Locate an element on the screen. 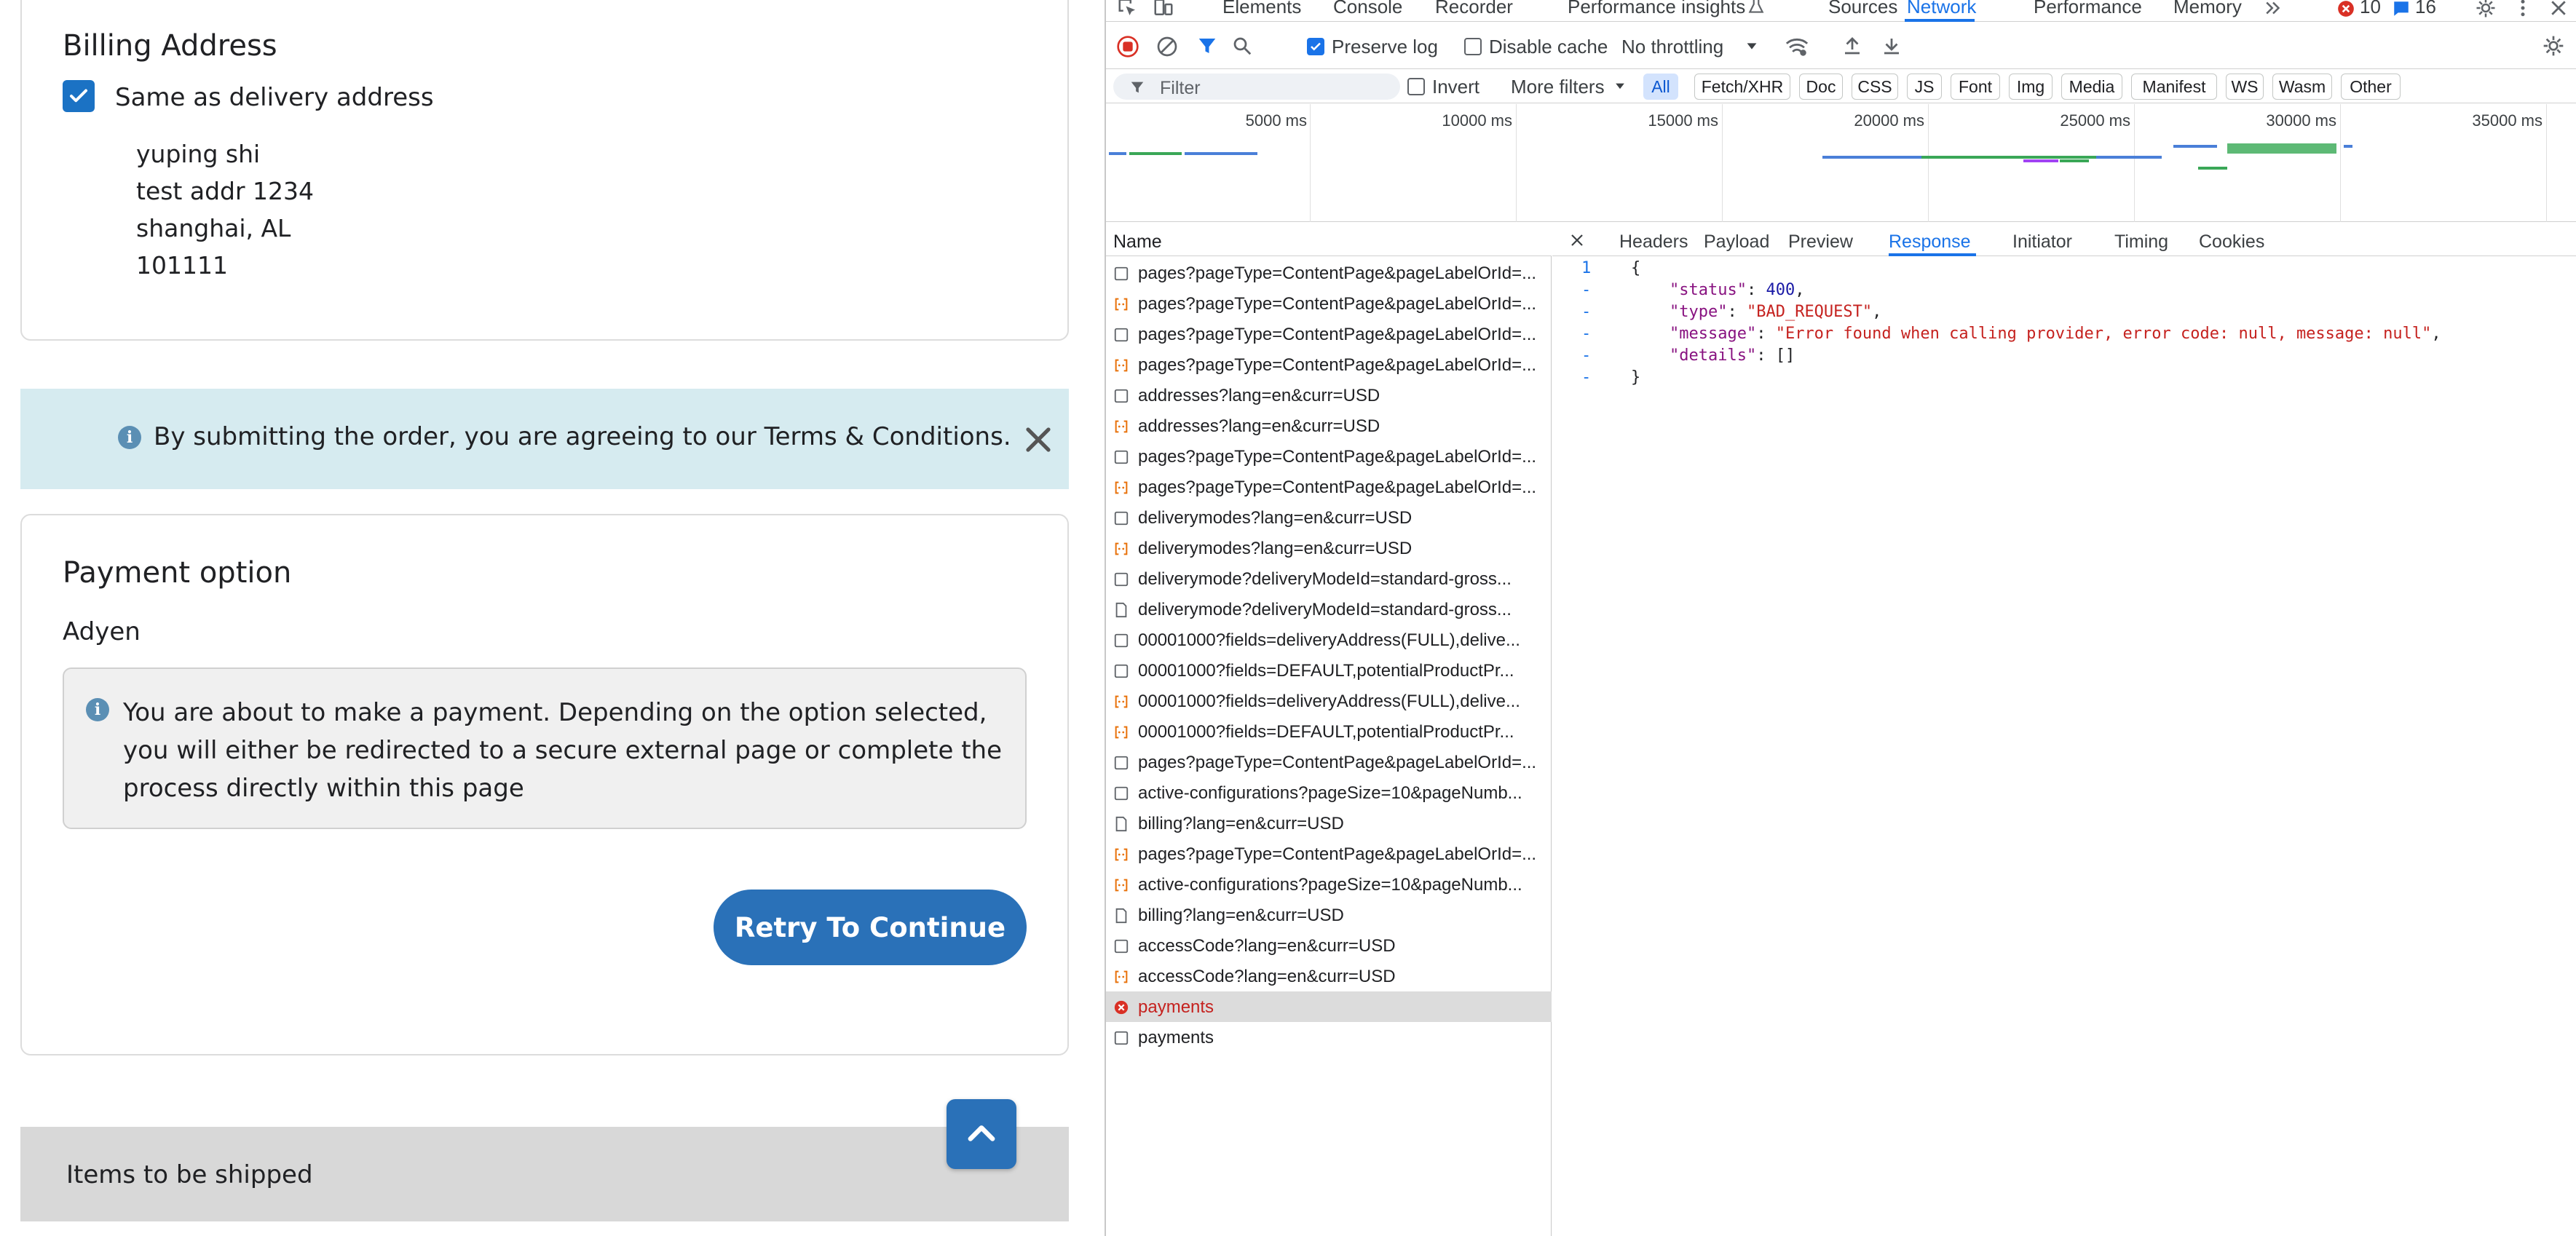 Image resolution: width=2576 pixels, height=1236 pixels. search-icon is located at coordinates (1242, 46).